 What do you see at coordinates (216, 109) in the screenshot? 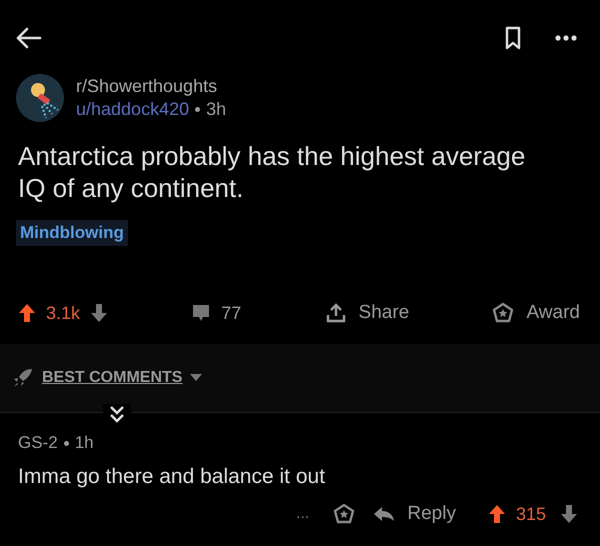
I see `post-age: 3h` at bounding box center [216, 109].